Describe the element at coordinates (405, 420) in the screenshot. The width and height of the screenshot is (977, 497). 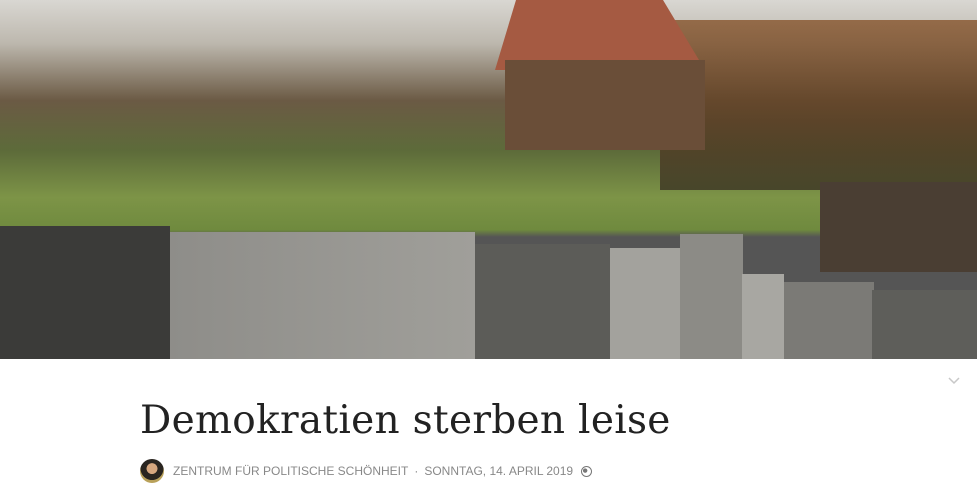
I see `page-title: Demokratien sterben leise` at that location.